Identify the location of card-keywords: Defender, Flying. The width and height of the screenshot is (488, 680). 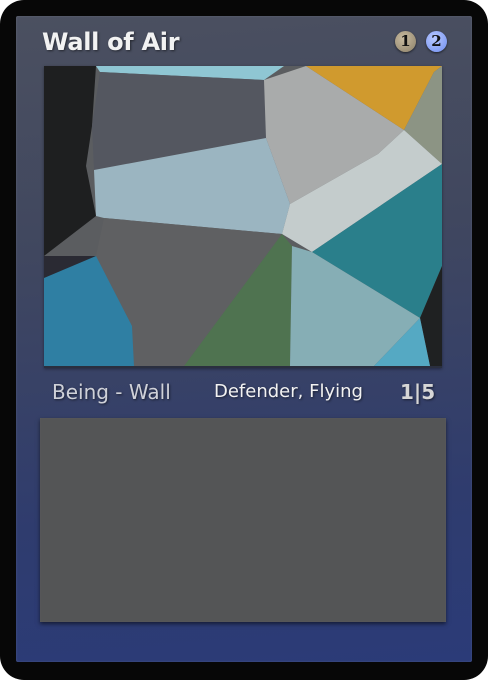
(288, 391).